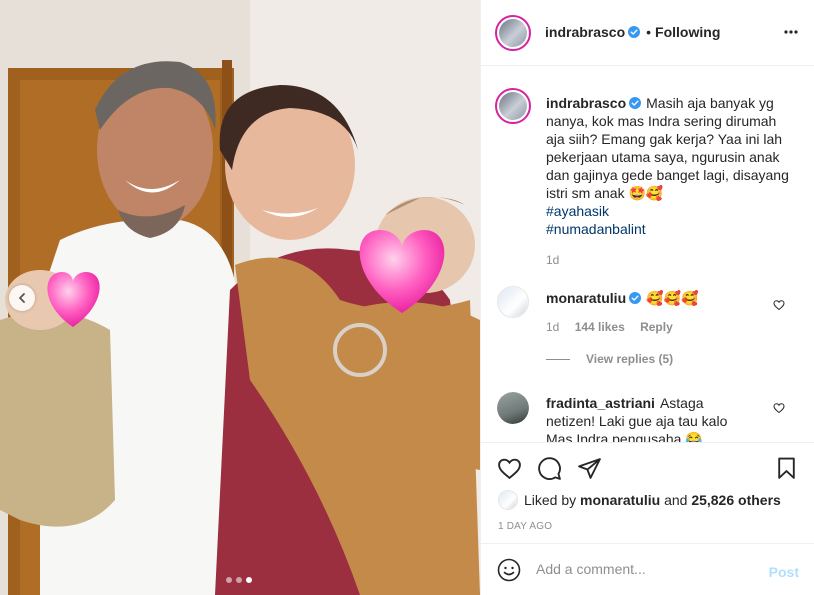  Describe the element at coordinates (630, 359) in the screenshot. I see `view-replies-label: View replies (5)` at that location.